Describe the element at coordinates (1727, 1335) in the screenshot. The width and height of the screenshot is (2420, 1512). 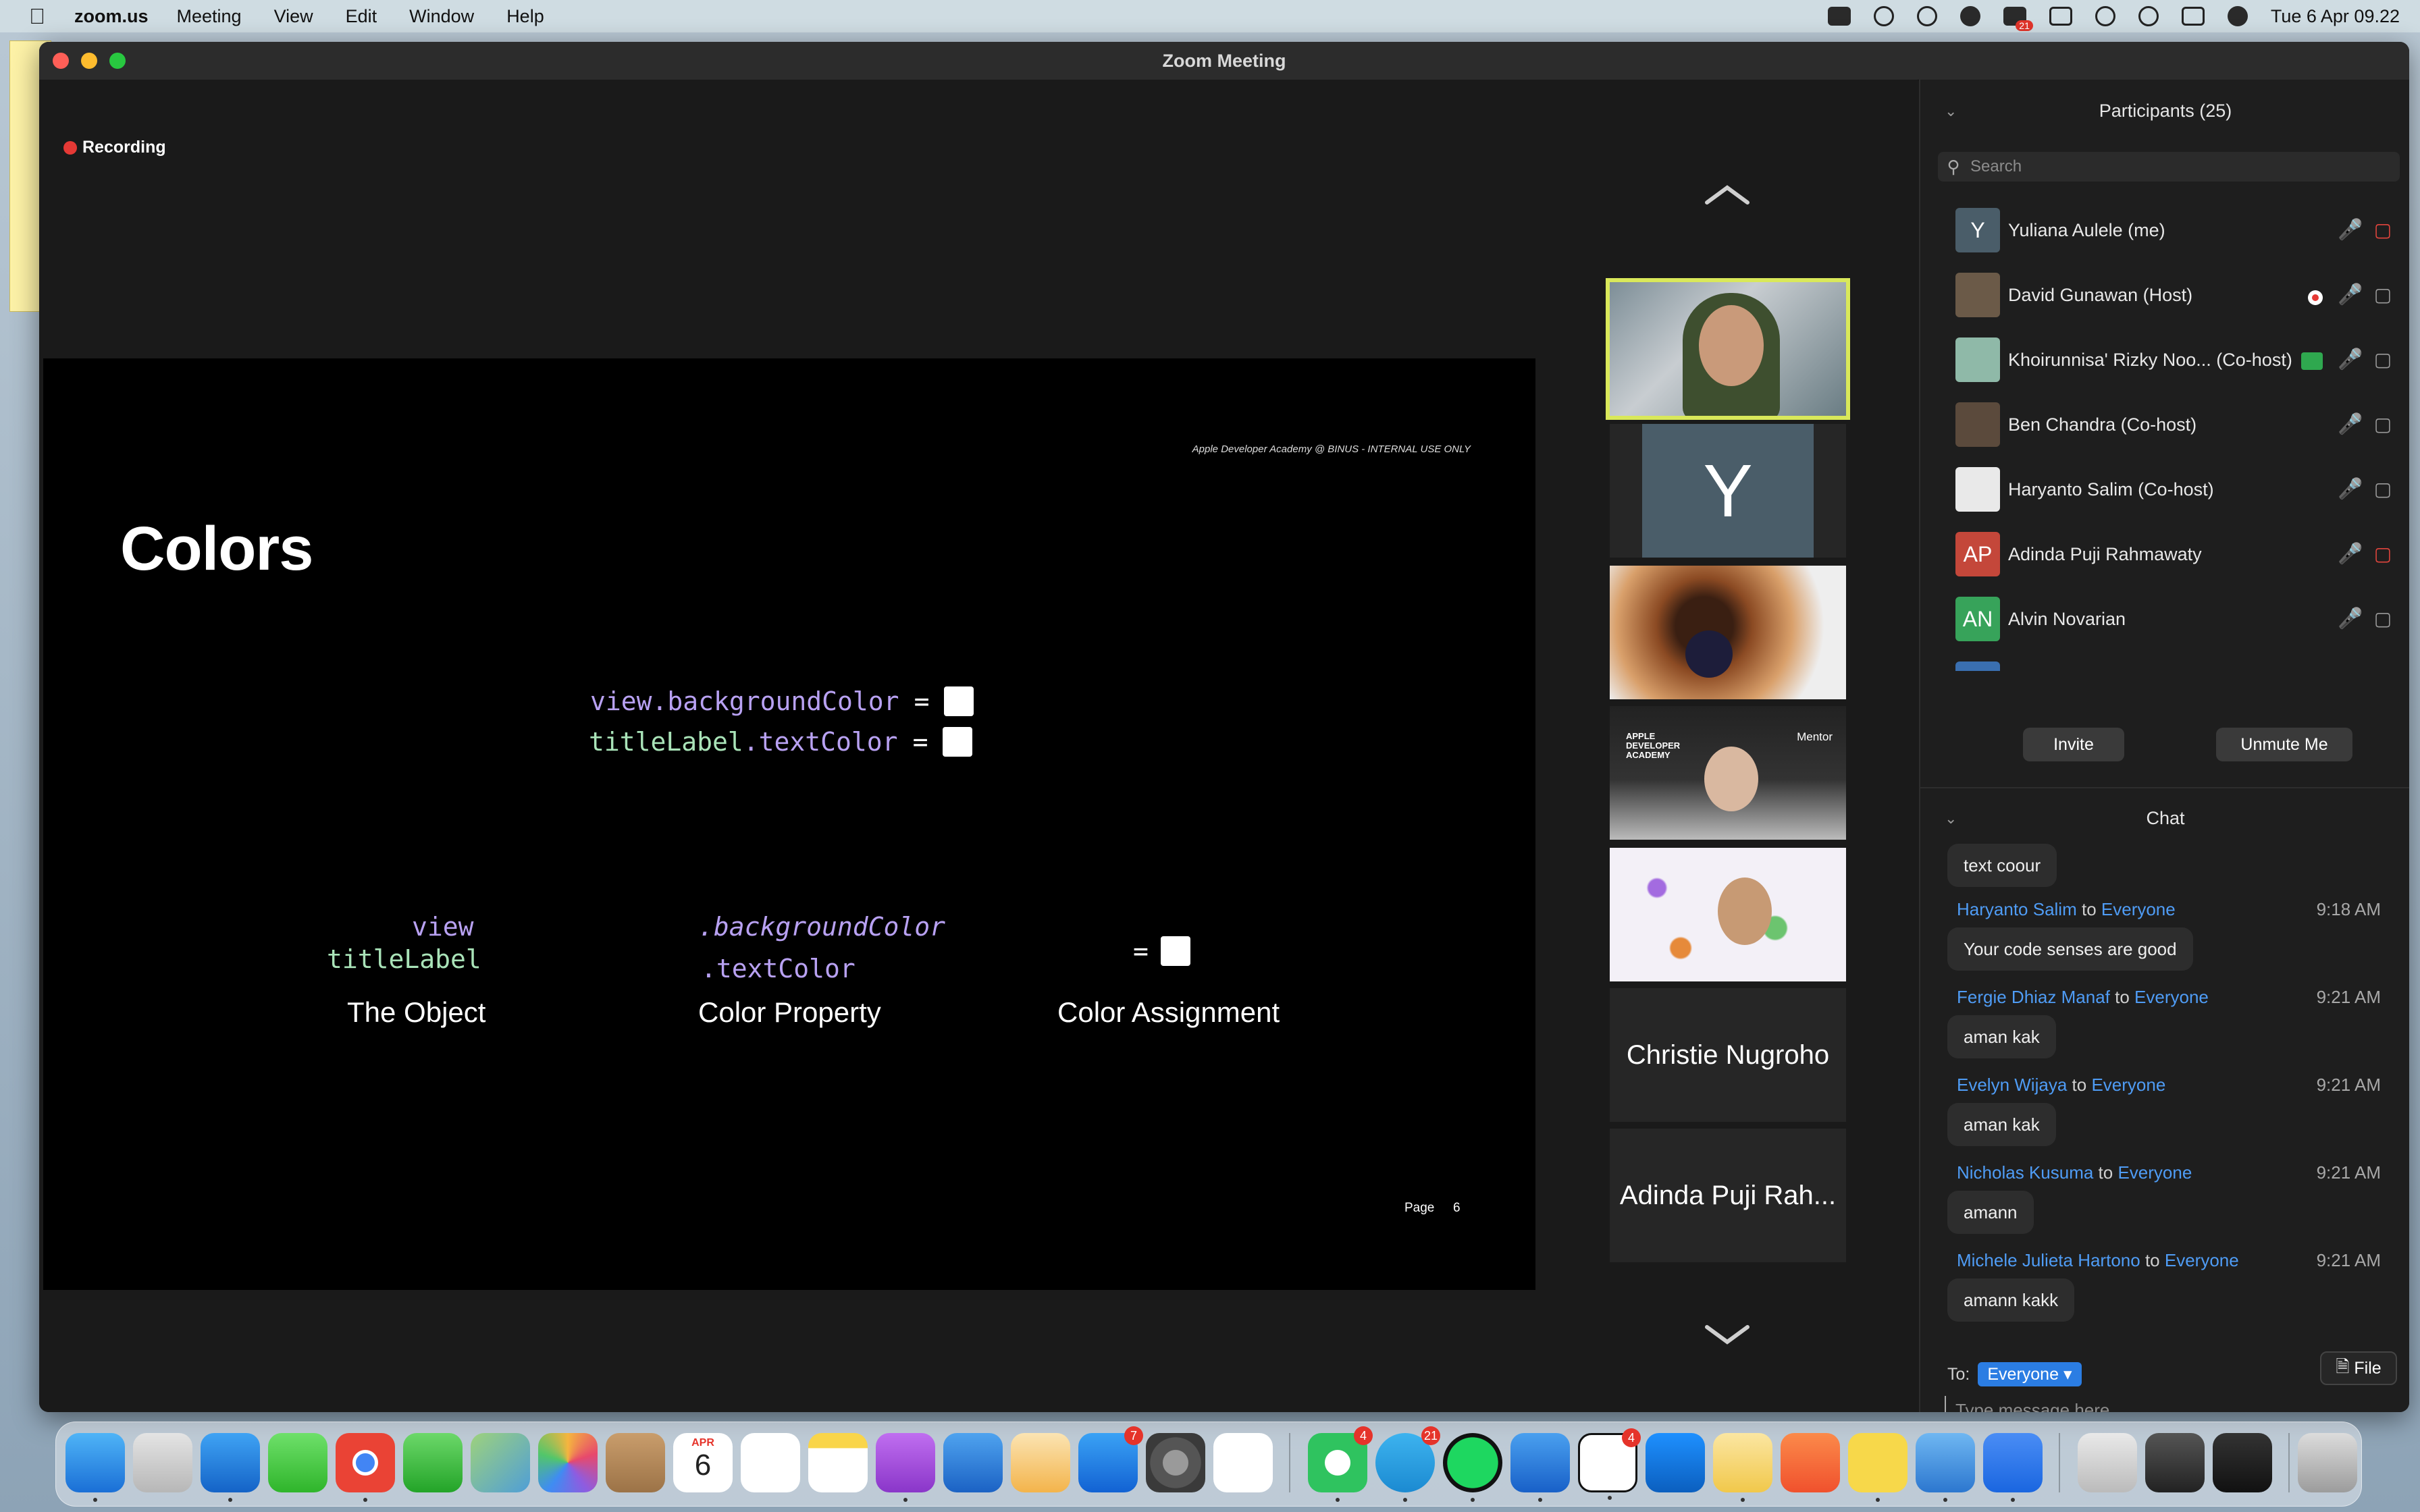
I see `gallery-scroll-down-icon` at that location.